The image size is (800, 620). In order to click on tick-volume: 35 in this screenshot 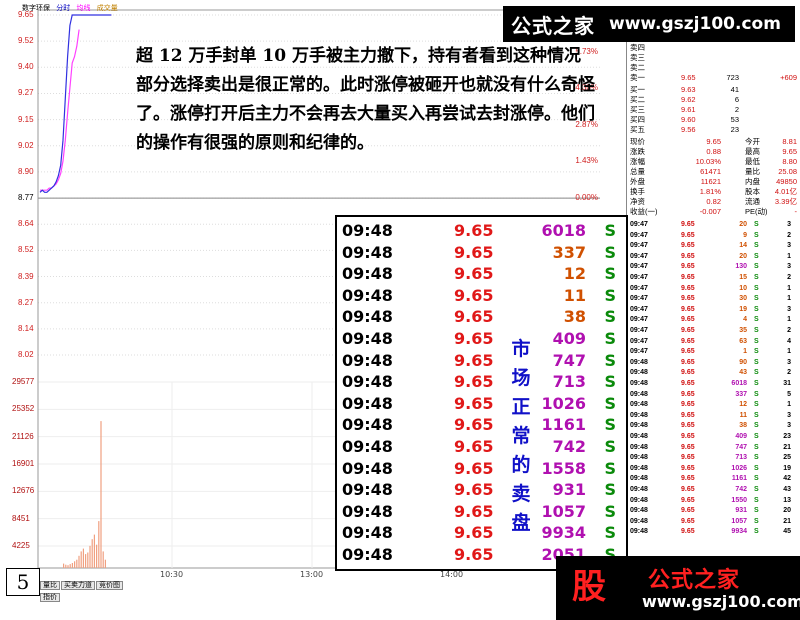, I will do `click(743, 330)`.